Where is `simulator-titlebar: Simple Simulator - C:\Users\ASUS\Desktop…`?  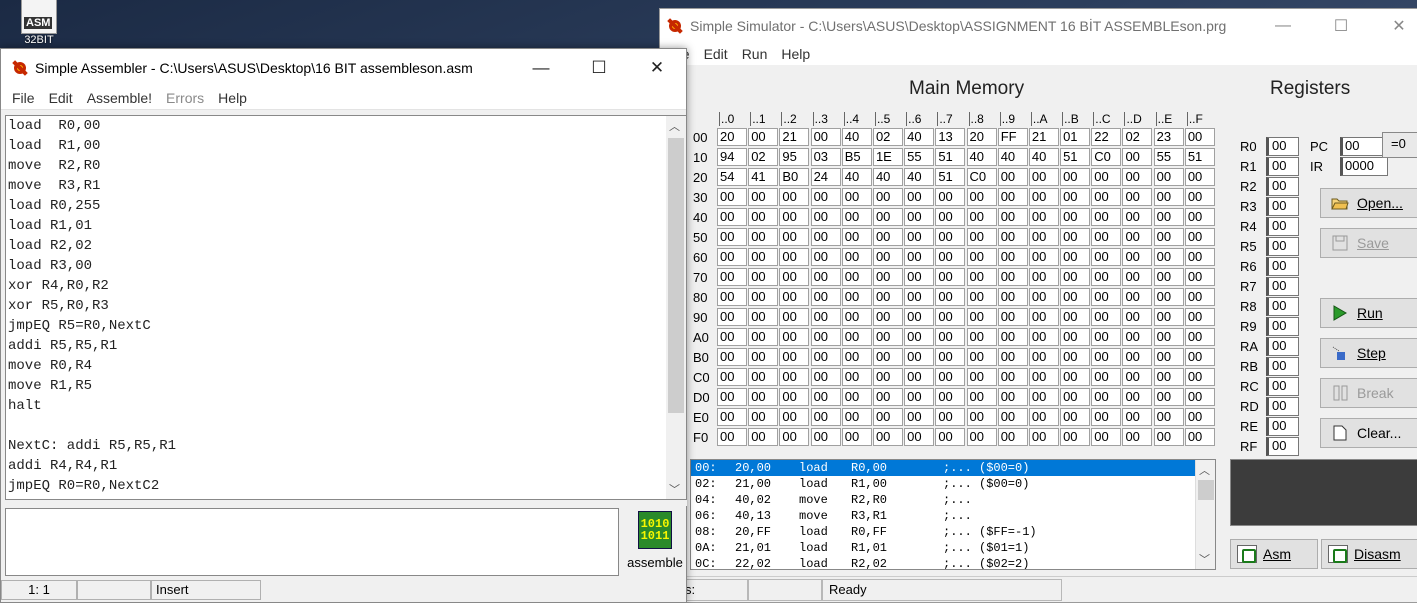 simulator-titlebar: Simple Simulator - C:\Users\ASUS\Desktop… is located at coordinates (1038, 25).